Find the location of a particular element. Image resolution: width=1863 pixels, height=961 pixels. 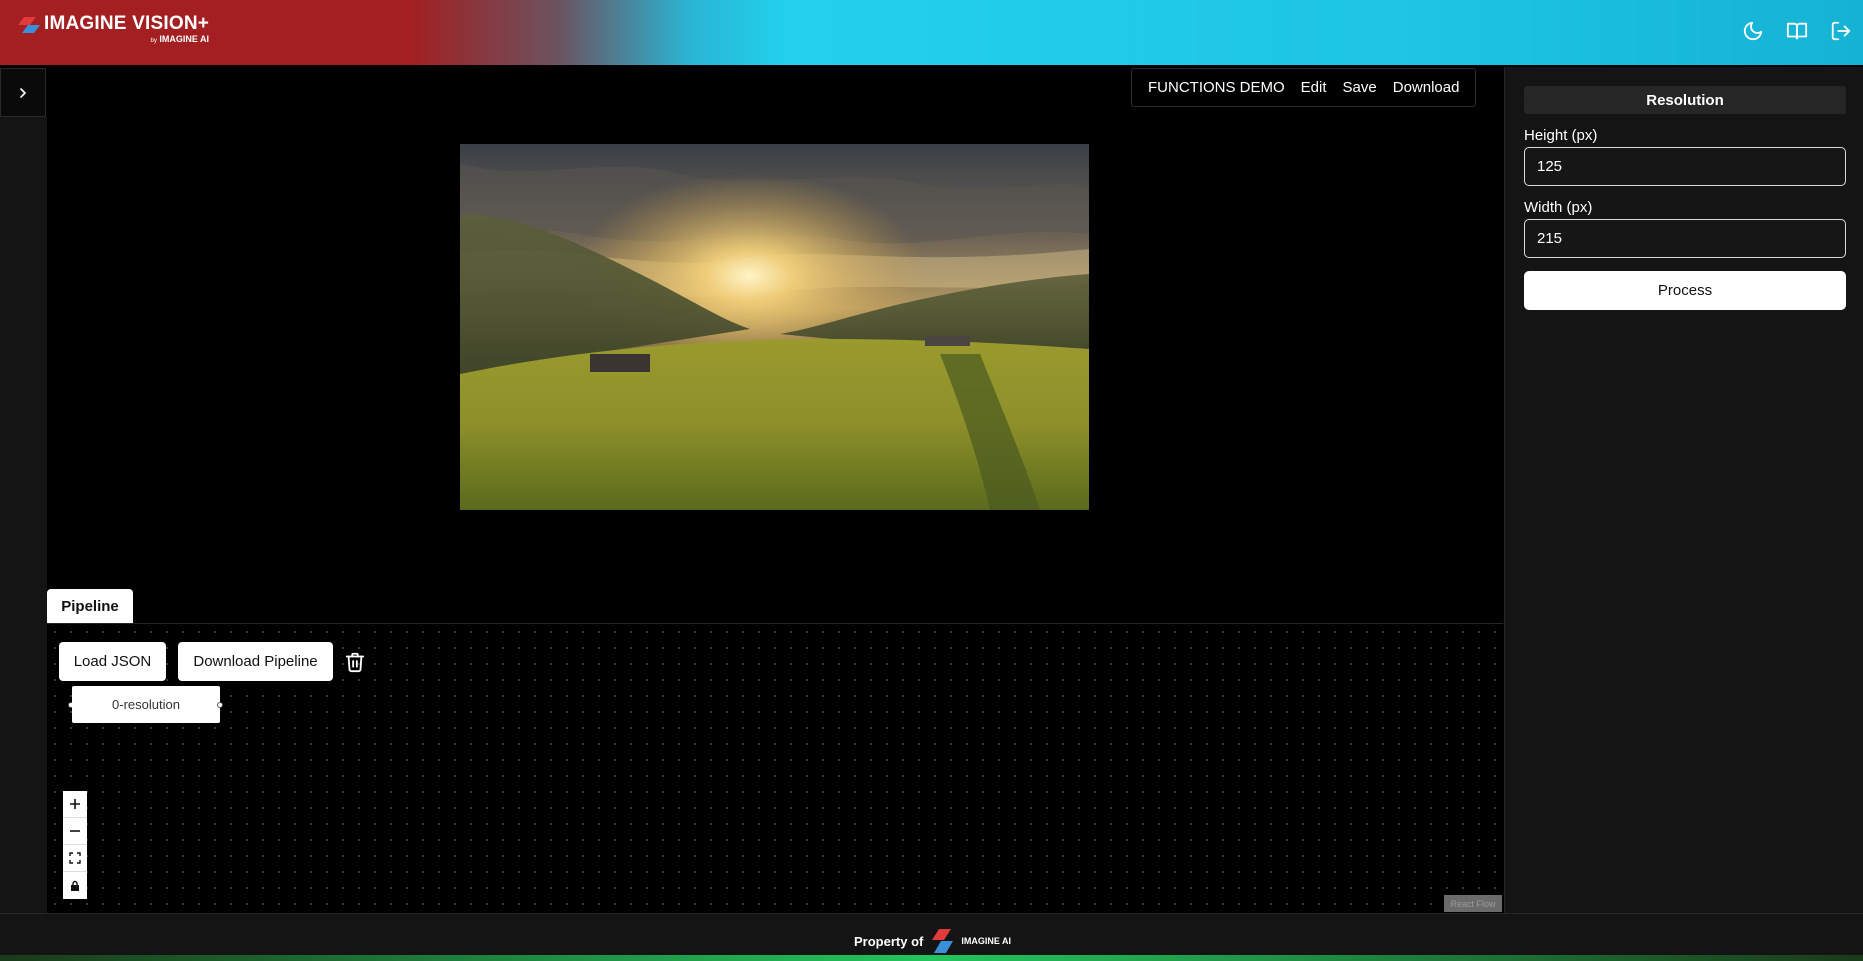

app-logo: IMAGINE VISION+ by IMAGINE AI is located at coordinates (113, 30).